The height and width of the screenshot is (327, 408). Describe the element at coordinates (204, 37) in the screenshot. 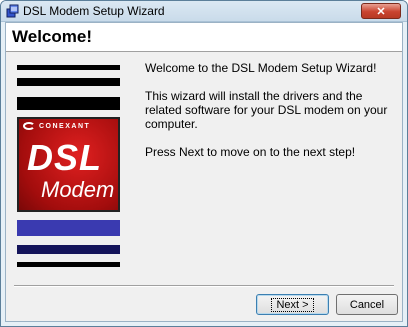

I see `wizard-header: Welcome!` at that location.